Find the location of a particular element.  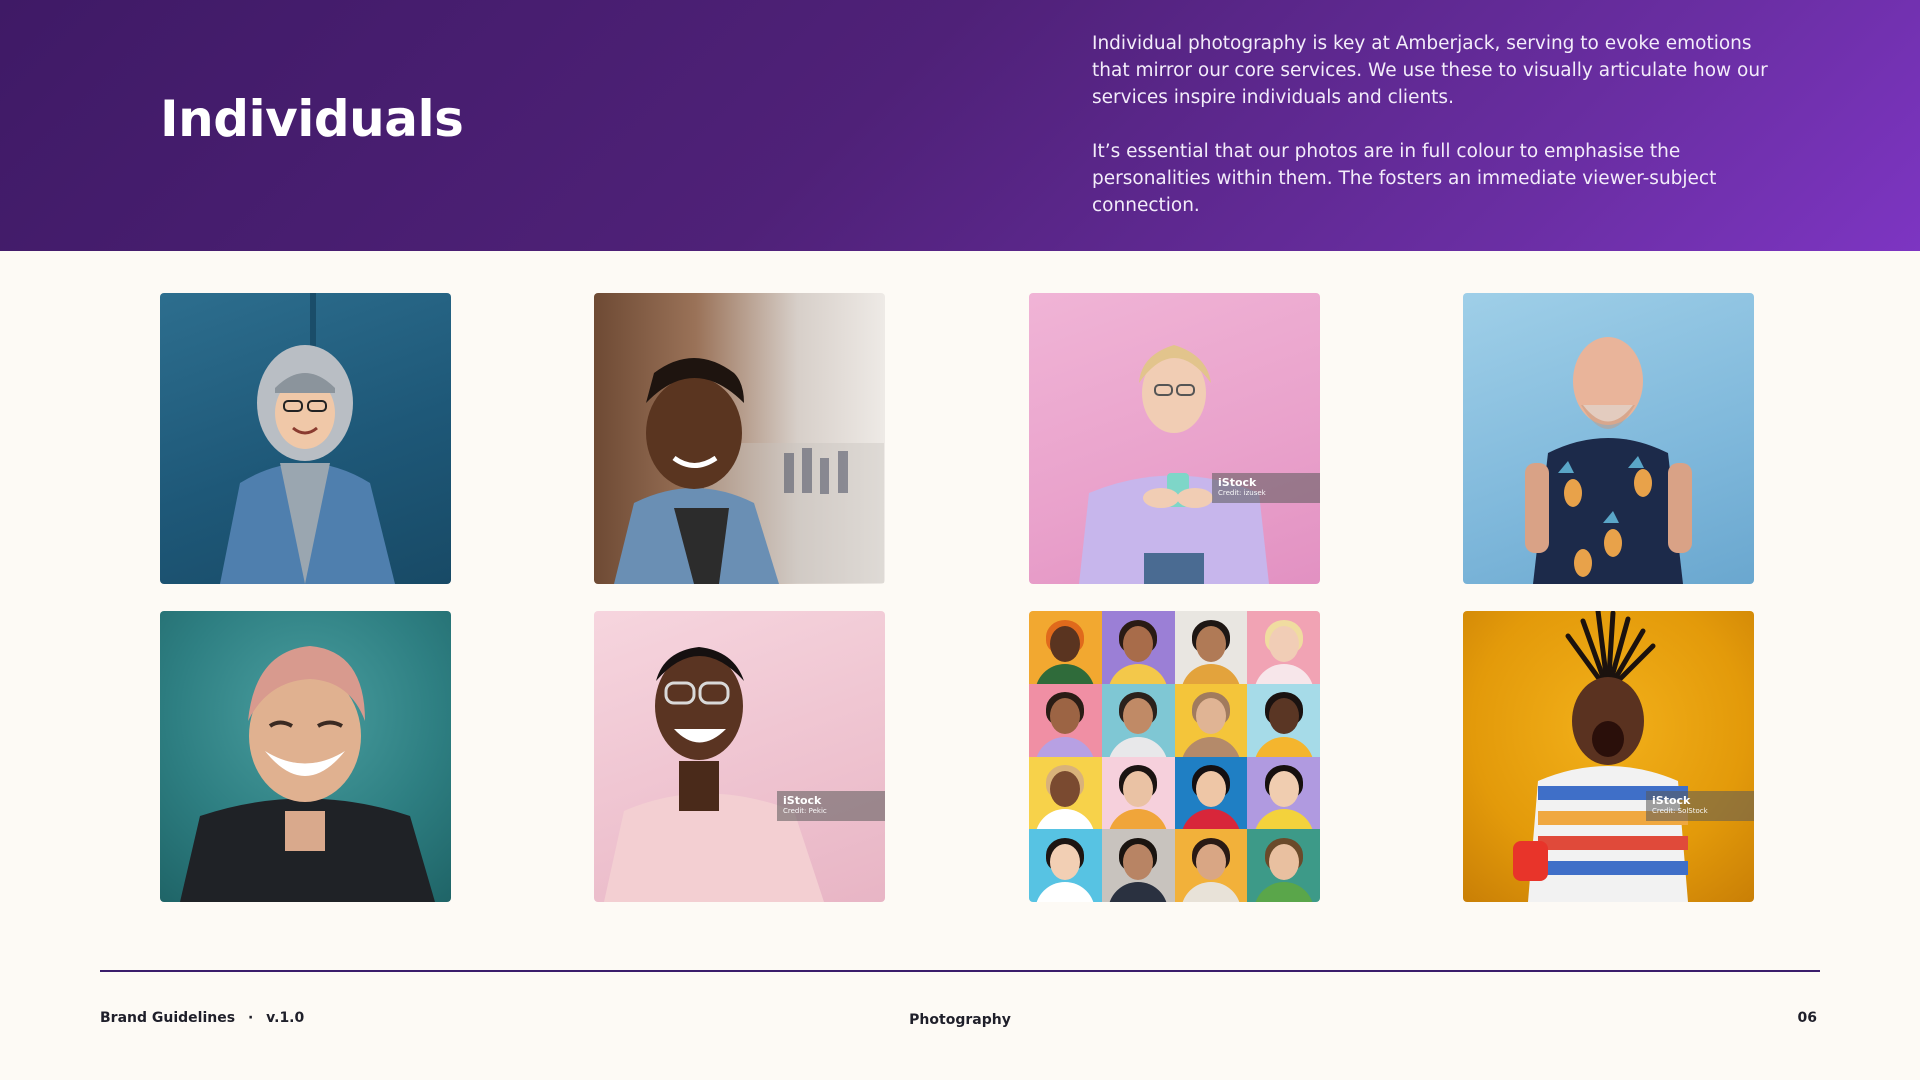

istock-watermark: iStock Credit: izusek is located at coordinates (1266, 488).